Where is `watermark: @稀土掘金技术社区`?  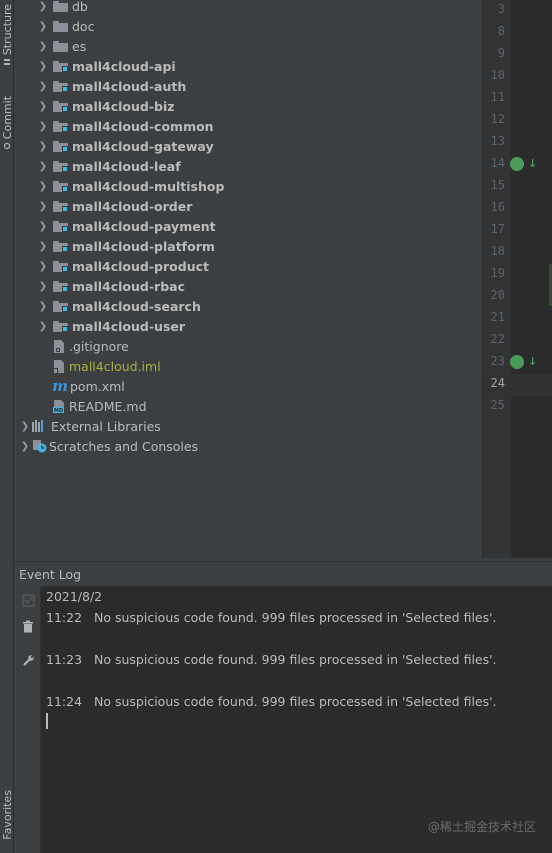 watermark: @稀土掘金技术社区 is located at coordinates (481, 827).